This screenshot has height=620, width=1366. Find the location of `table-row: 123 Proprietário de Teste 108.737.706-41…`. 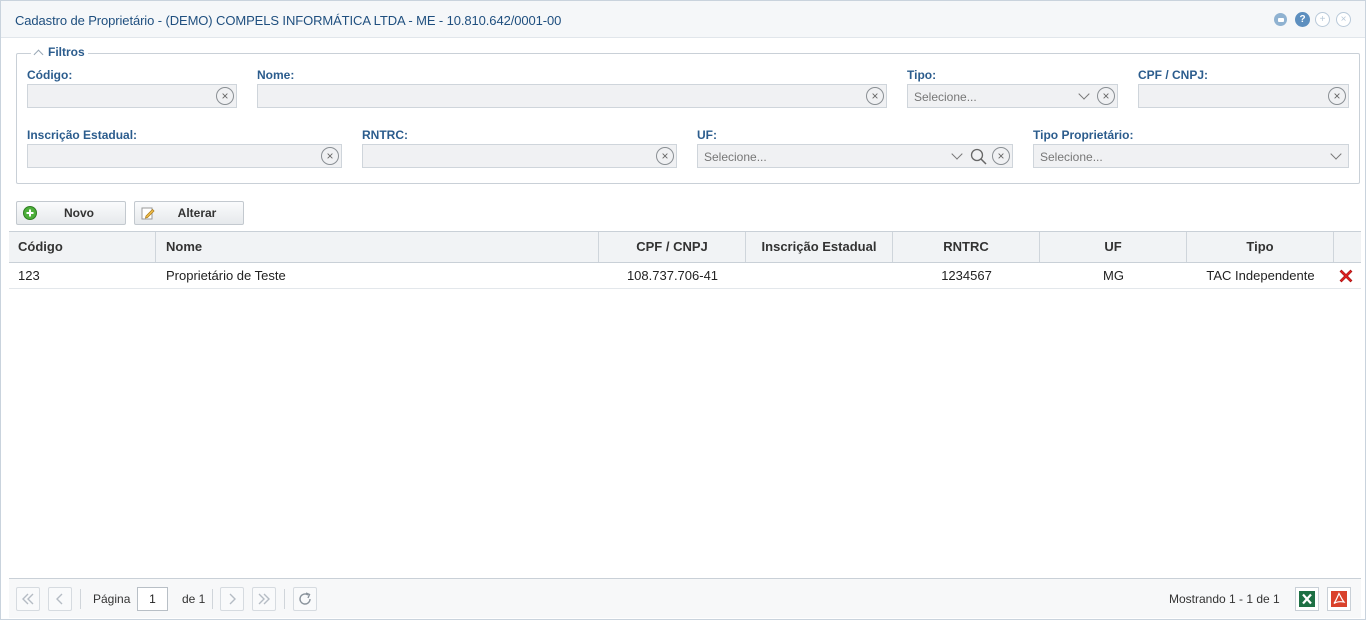

table-row: 123 Proprietário de Teste 108.737.706-41… is located at coordinates (685, 276).